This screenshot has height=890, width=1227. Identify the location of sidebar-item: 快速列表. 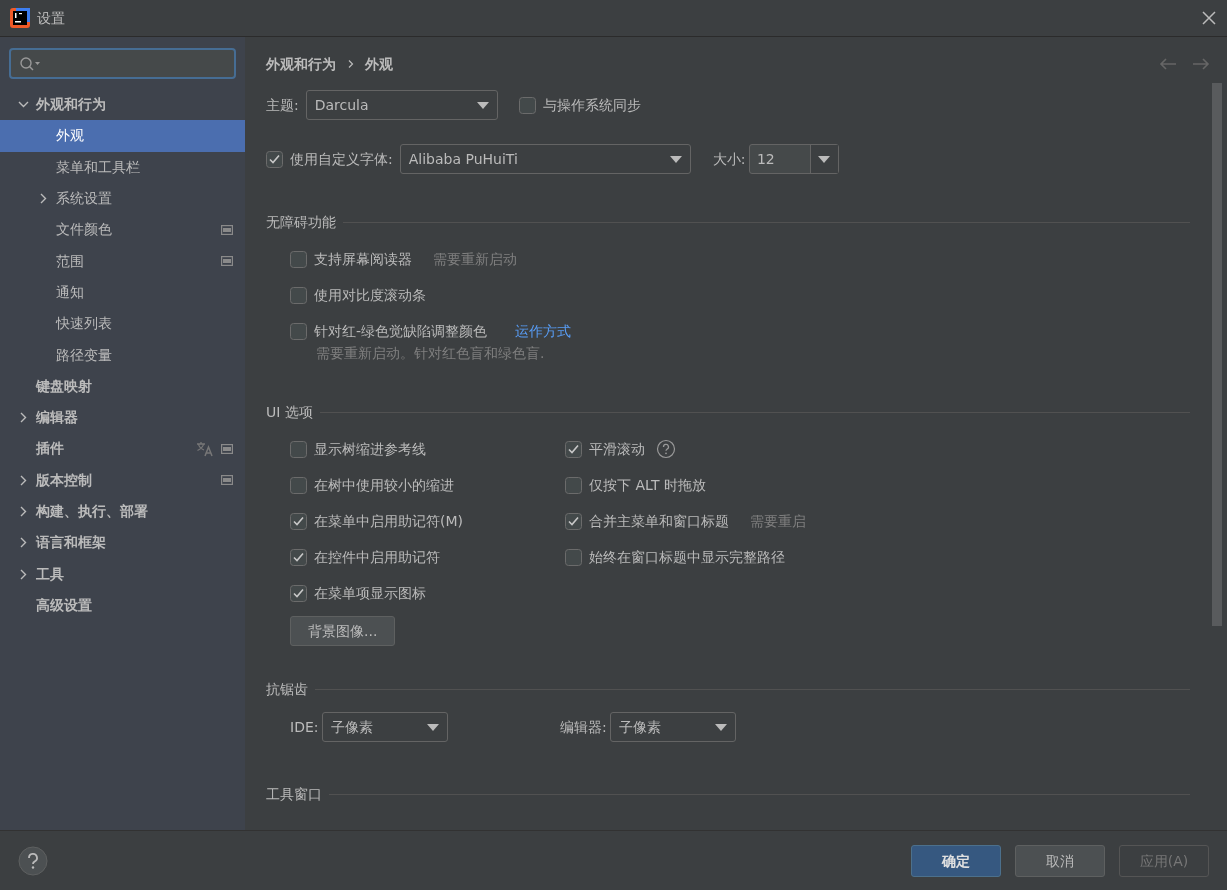
(122, 324).